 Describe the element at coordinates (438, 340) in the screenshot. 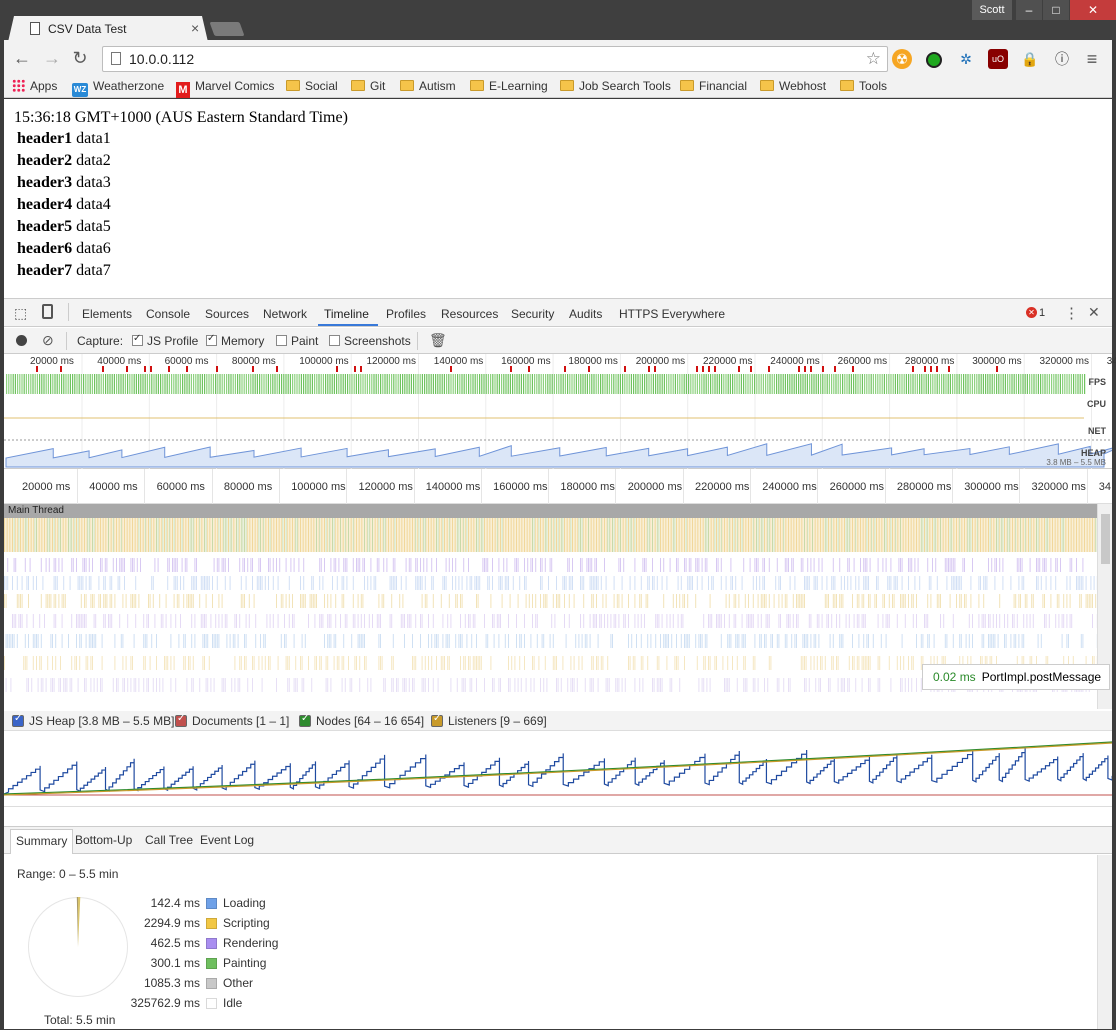

I see `trash-icon: 🗑` at that location.